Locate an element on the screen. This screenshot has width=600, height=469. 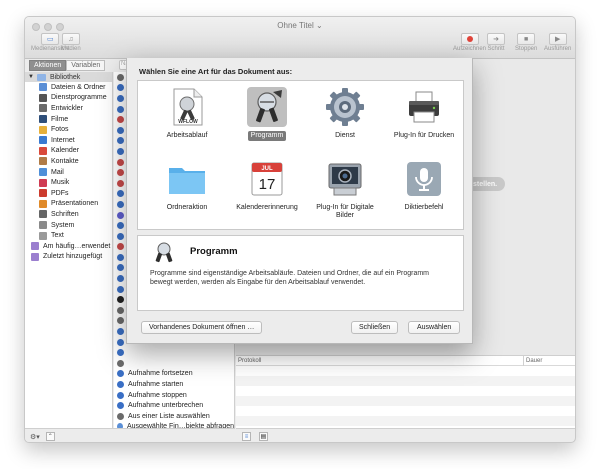
type-service: Dienst is located at coordinates (345, 114).